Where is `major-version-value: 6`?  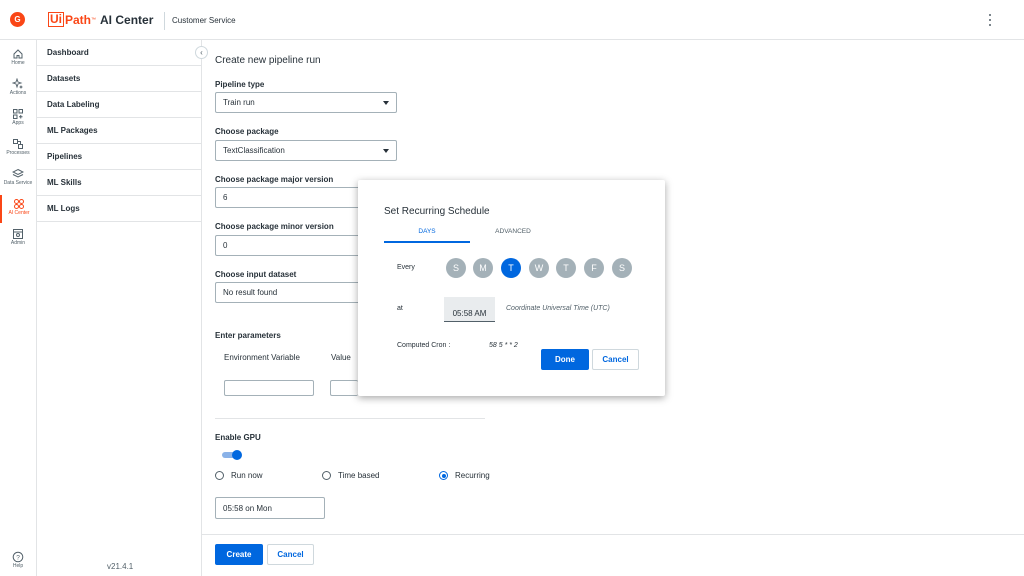 major-version-value: 6 is located at coordinates (225, 197).